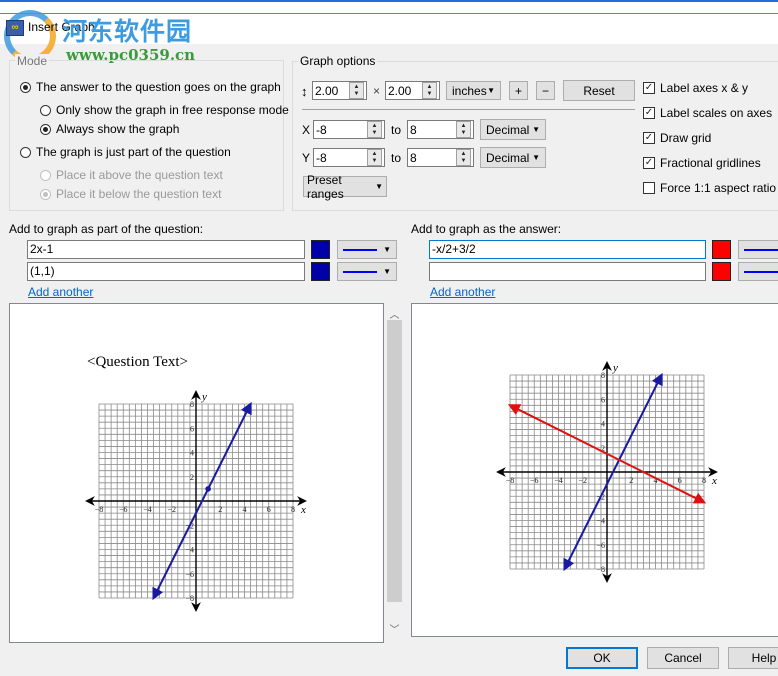  I want to click on height-spinner: 2.00 ▲ ▼, so click(339, 90).